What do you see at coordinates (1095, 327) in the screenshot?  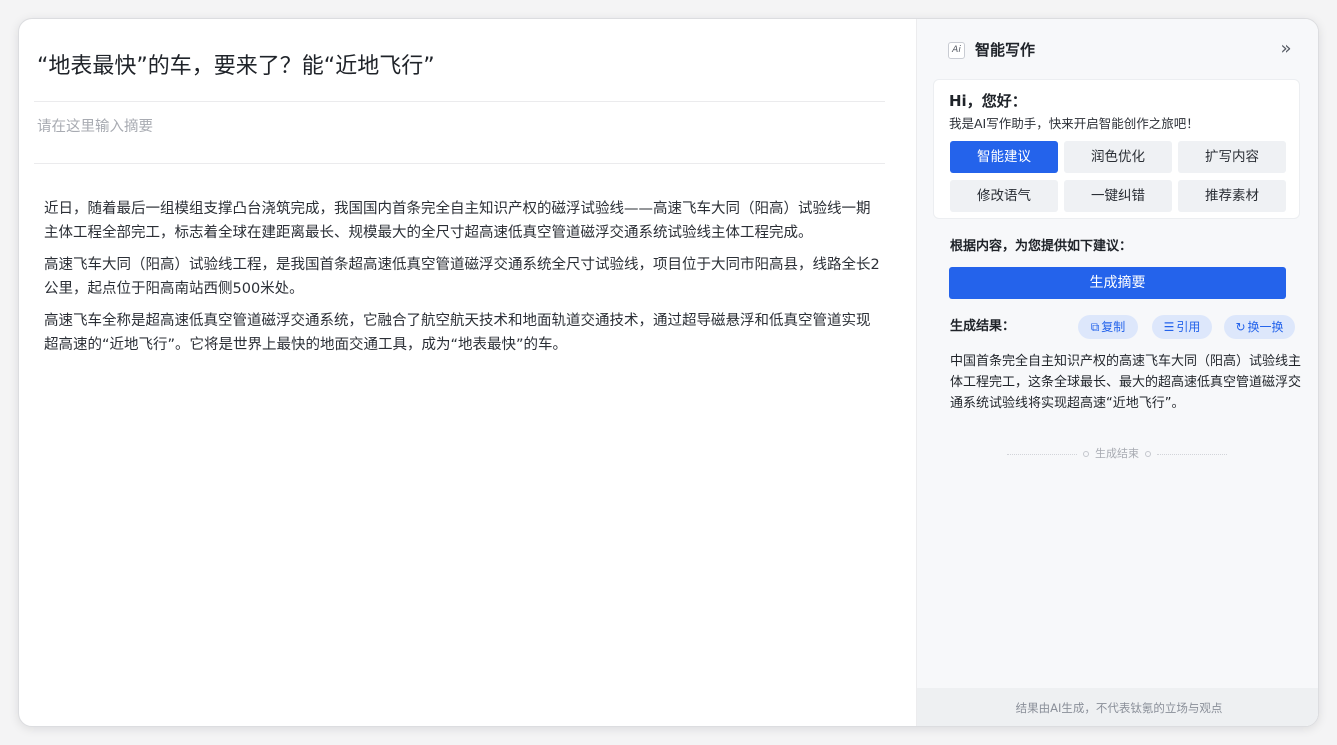 I see `copy-icon: ⧉` at bounding box center [1095, 327].